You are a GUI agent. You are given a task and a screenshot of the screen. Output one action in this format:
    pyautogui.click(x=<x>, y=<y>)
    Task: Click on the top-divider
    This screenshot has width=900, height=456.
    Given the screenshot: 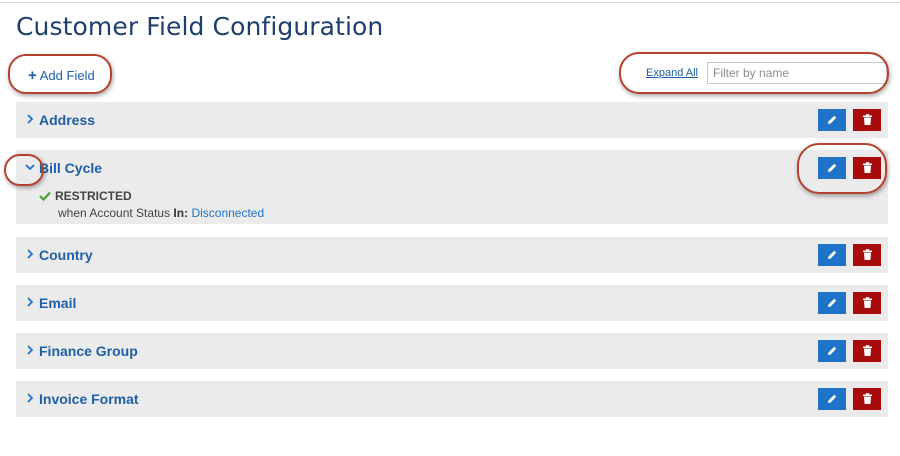 What is the action you would take?
    pyautogui.click(x=450, y=2)
    